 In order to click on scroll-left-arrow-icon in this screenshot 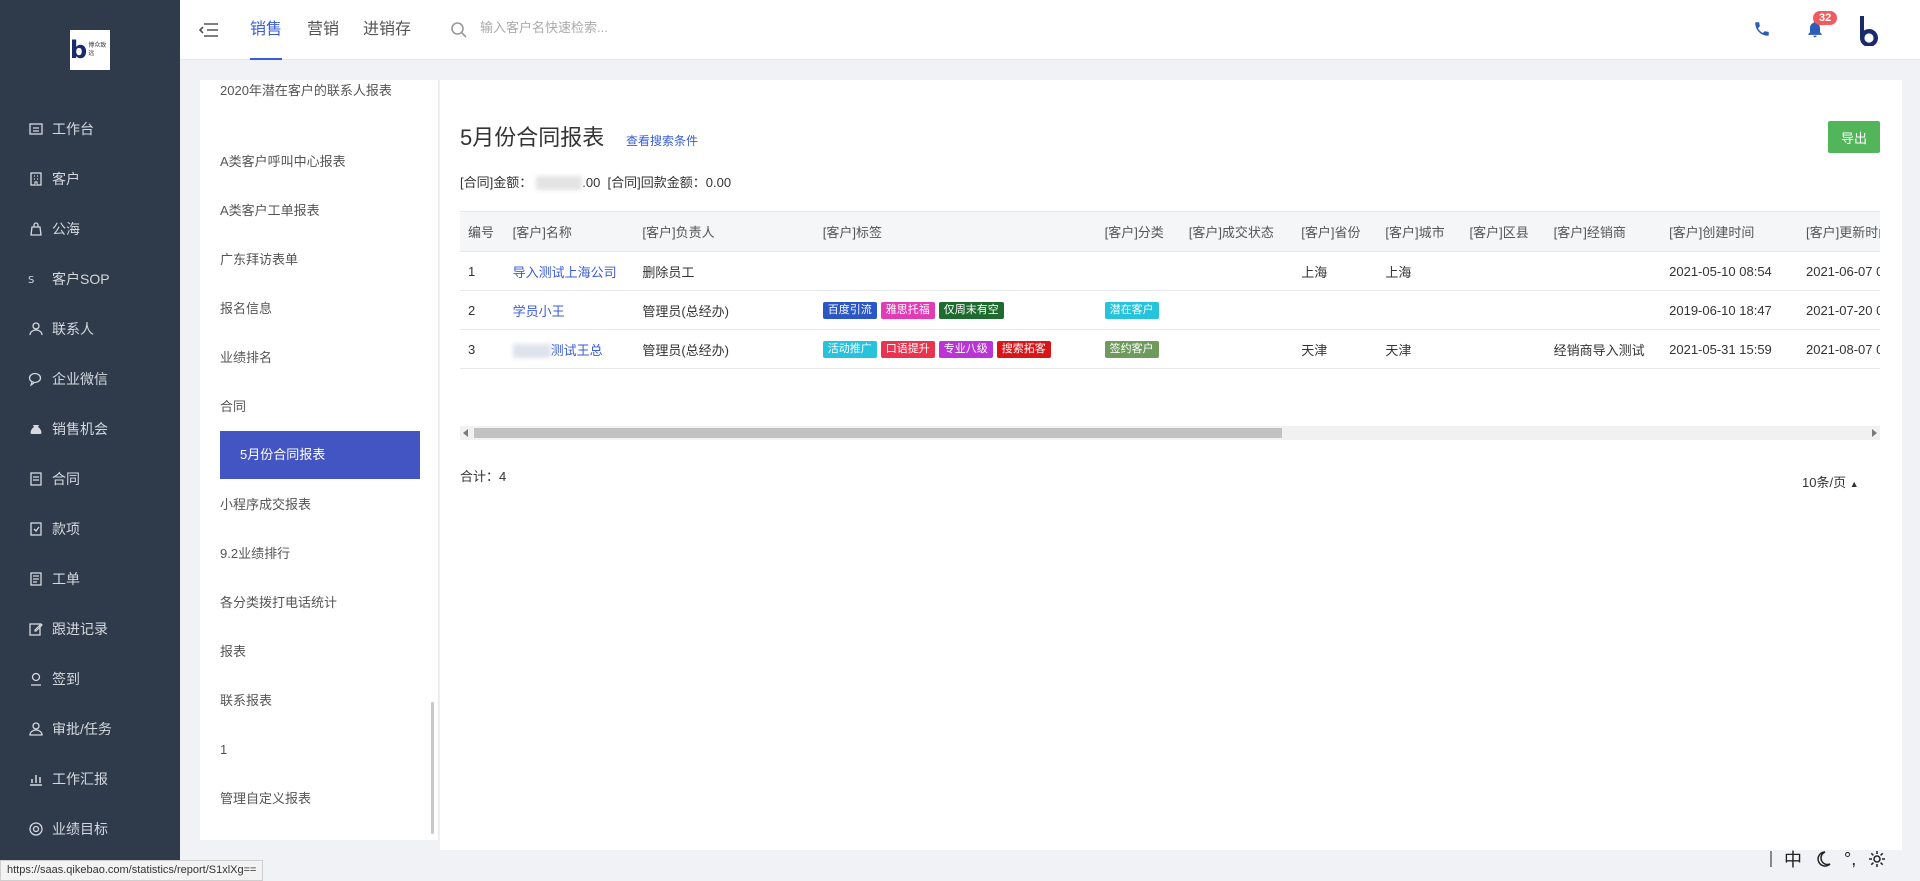, I will do `click(465, 433)`.